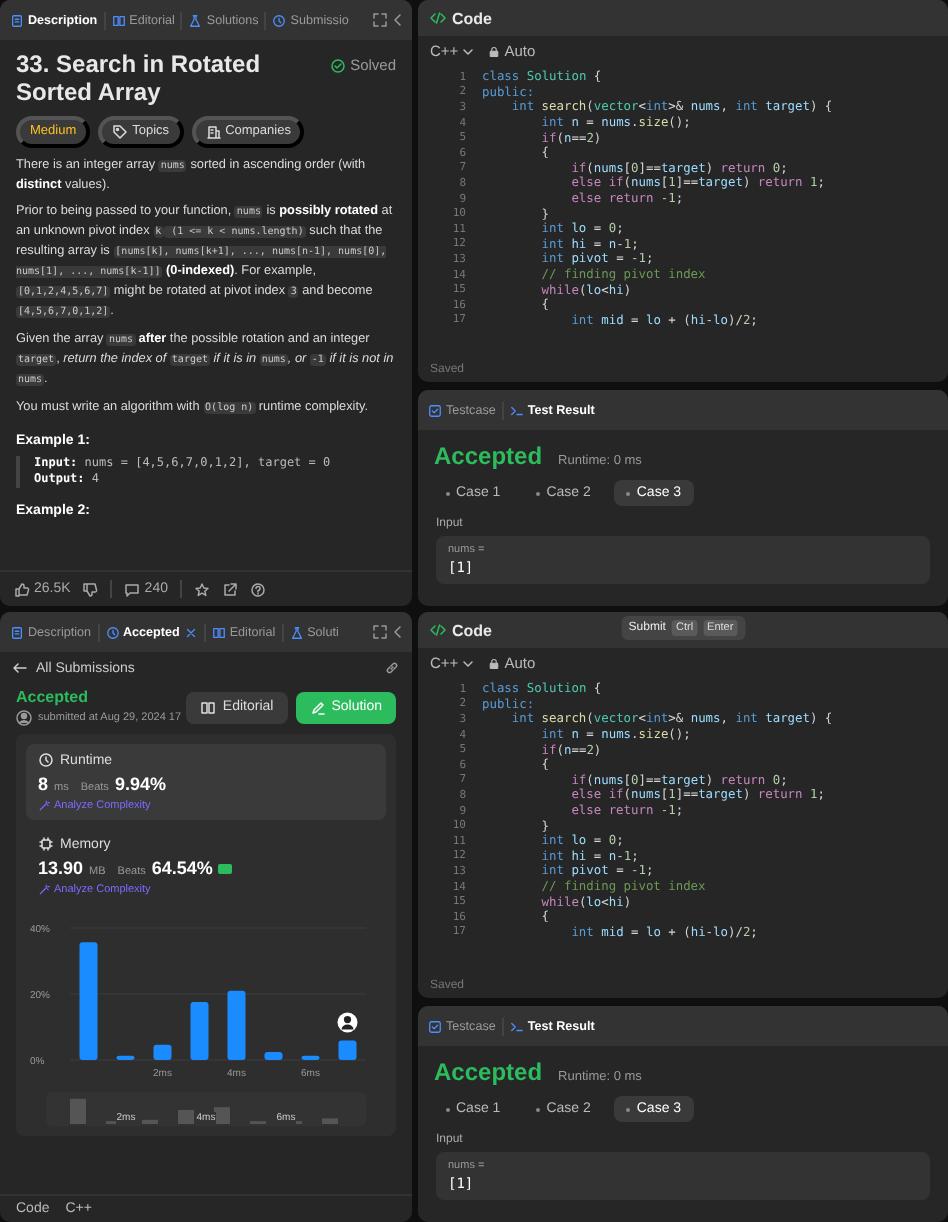 The height and width of the screenshot is (1222, 948). What do you see at coordinates (139, 79) in the screenshot?
I see `problem-title: 33. Search in Rotated Sorted Array` at bounding box center [139, 79].